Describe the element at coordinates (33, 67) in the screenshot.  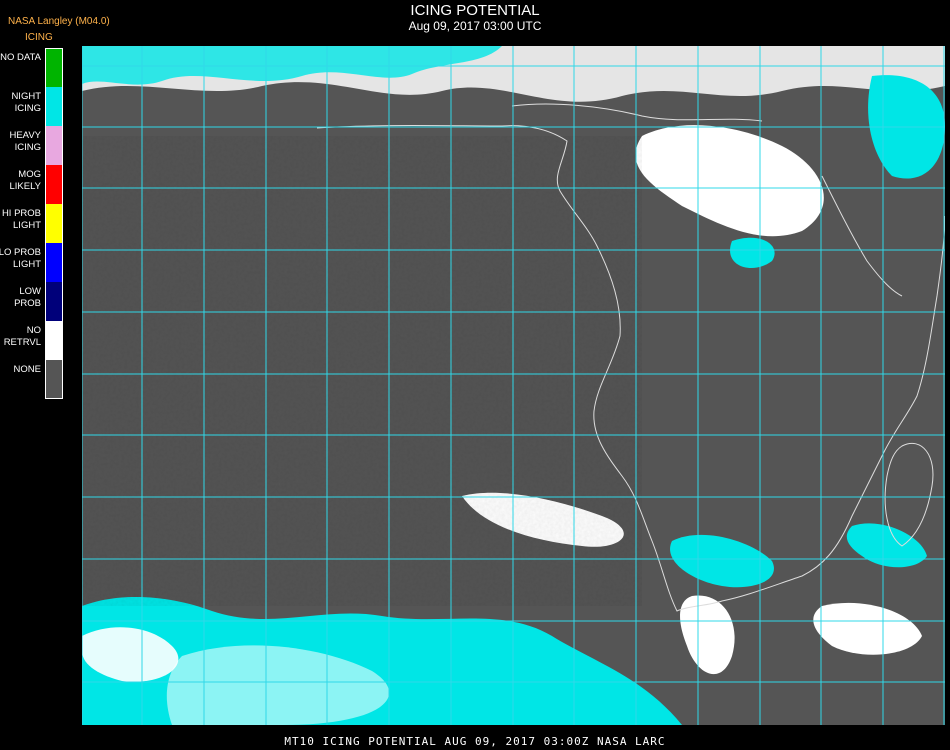
I see `legend-row-no-data: NO DATA` at that location.